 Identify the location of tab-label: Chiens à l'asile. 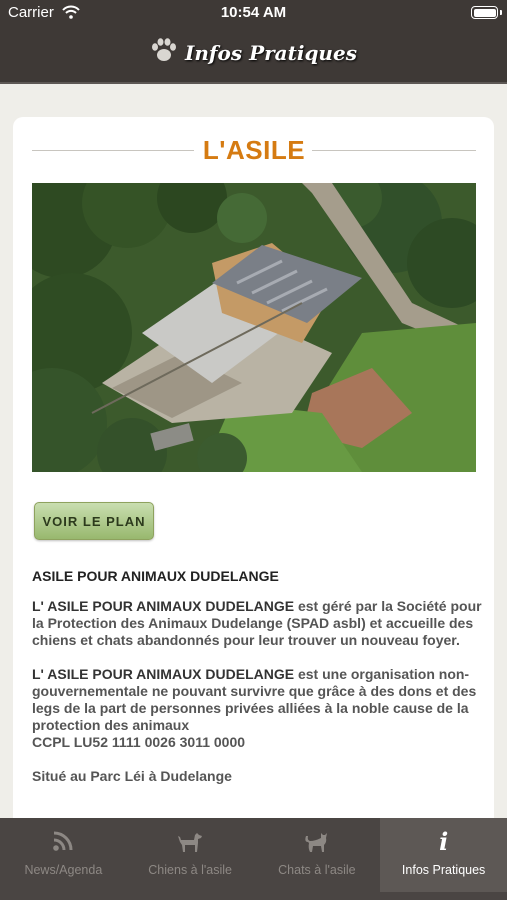
(190, 870).